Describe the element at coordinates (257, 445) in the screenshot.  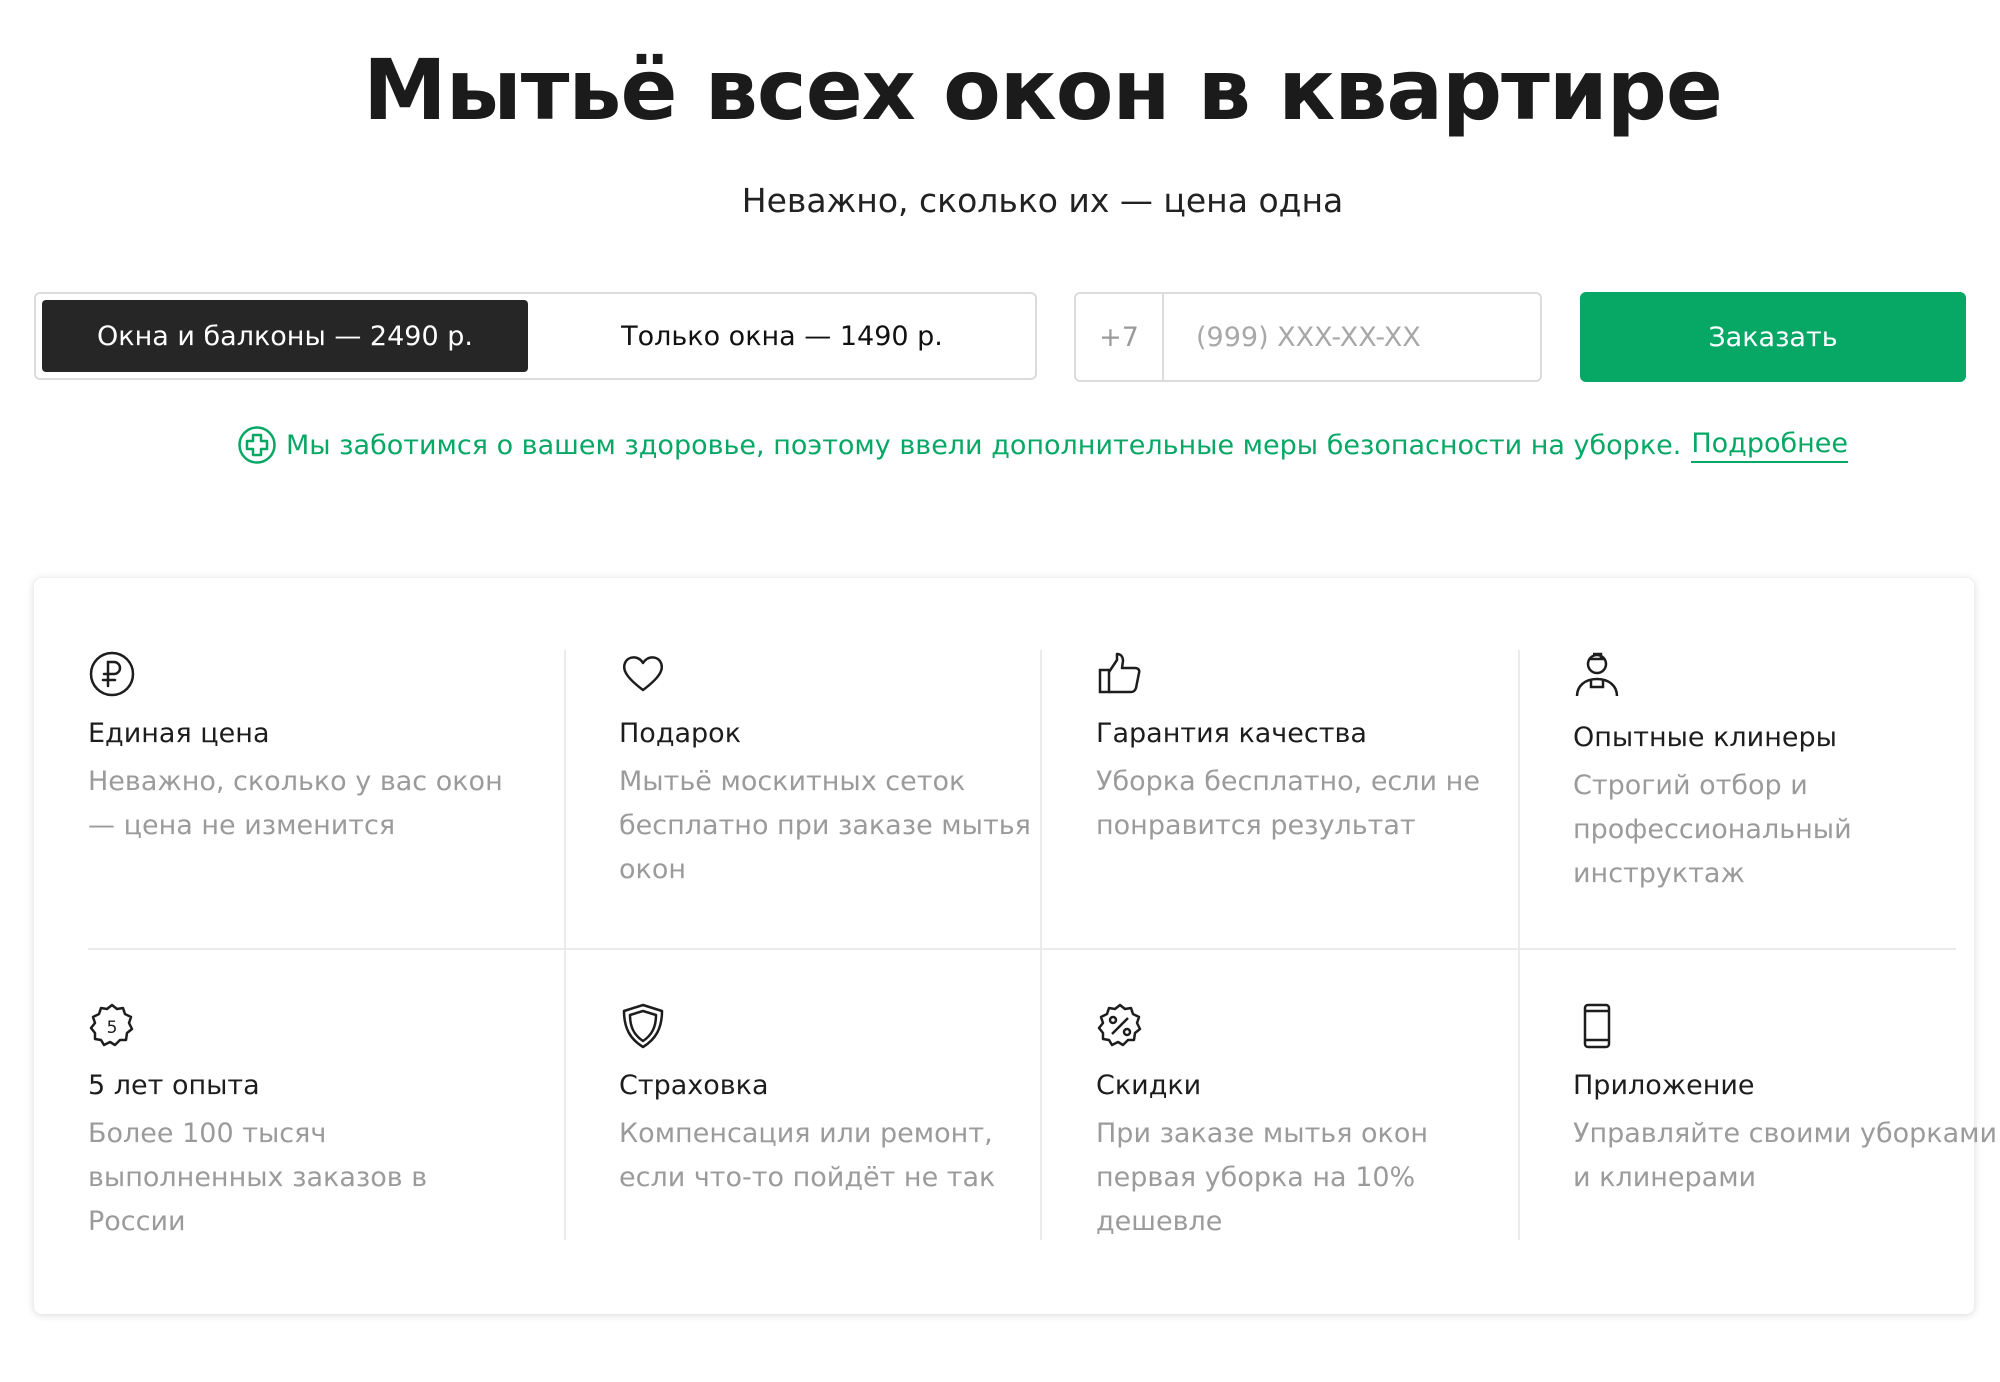
I see `plus-circle-icon` at that location.